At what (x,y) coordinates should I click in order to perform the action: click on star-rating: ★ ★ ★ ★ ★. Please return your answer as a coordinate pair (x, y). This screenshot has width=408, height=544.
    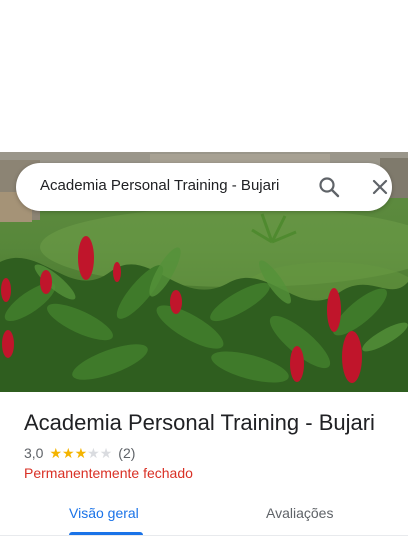
    Looking at the image, I should click on (80, 453).